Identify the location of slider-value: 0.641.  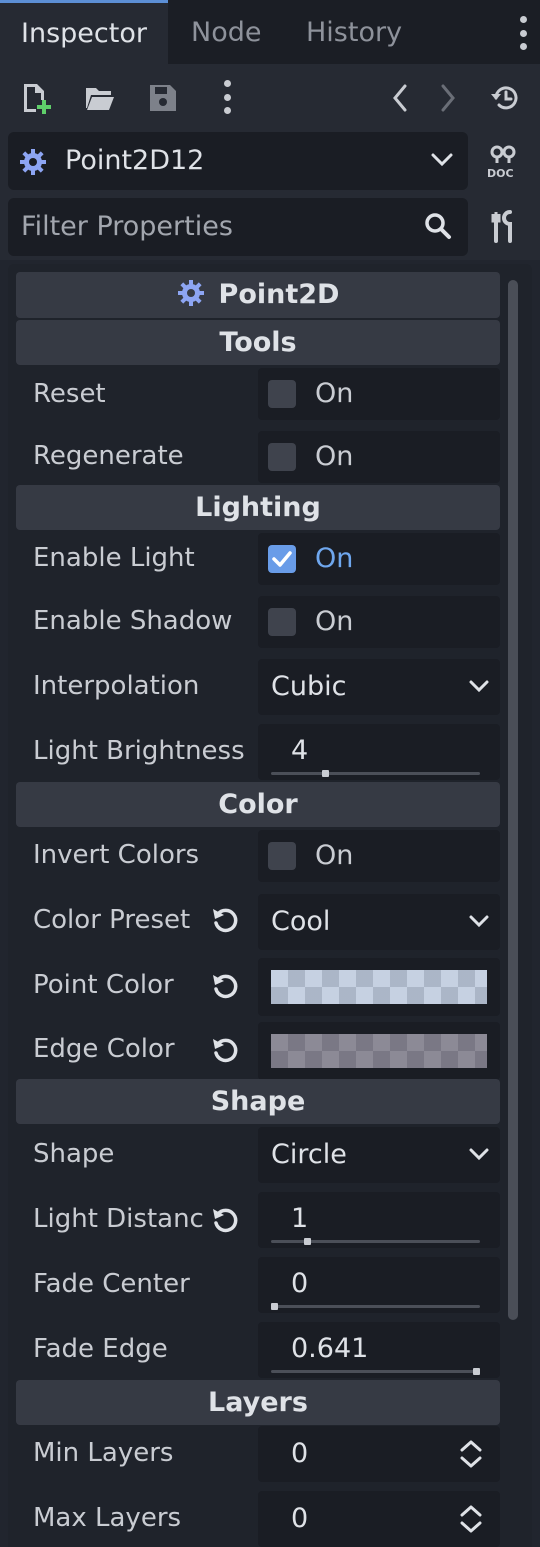
(330, 1348).